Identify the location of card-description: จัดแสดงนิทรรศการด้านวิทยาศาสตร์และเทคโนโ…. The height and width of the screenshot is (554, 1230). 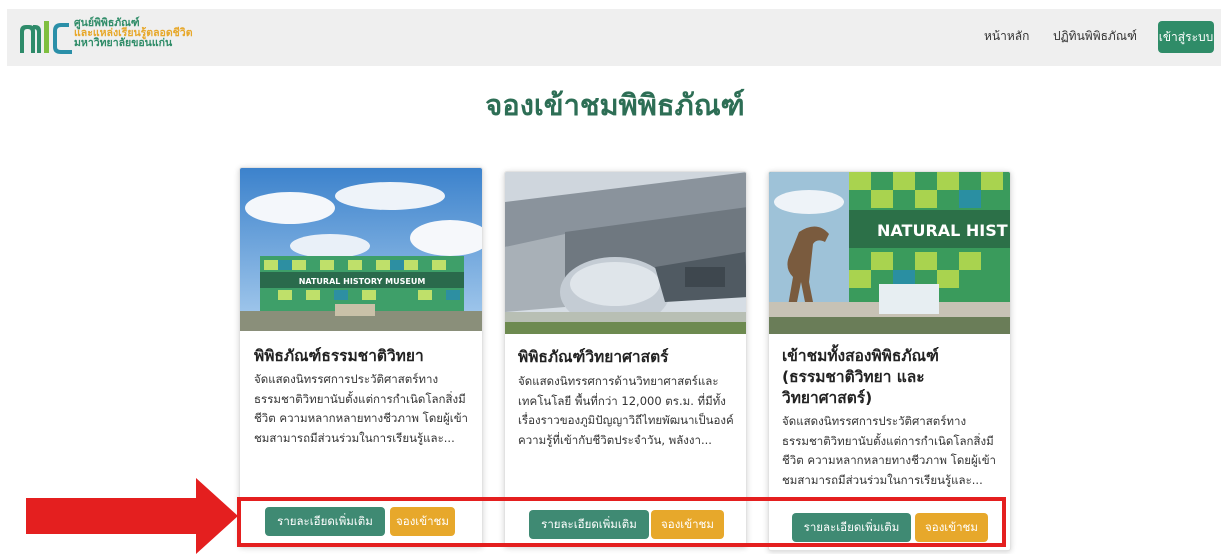
(626, 410).